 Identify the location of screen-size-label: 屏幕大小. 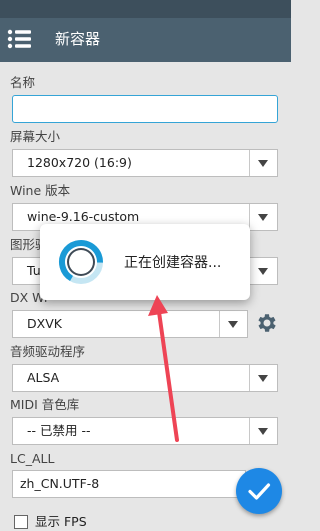
(35, 136).